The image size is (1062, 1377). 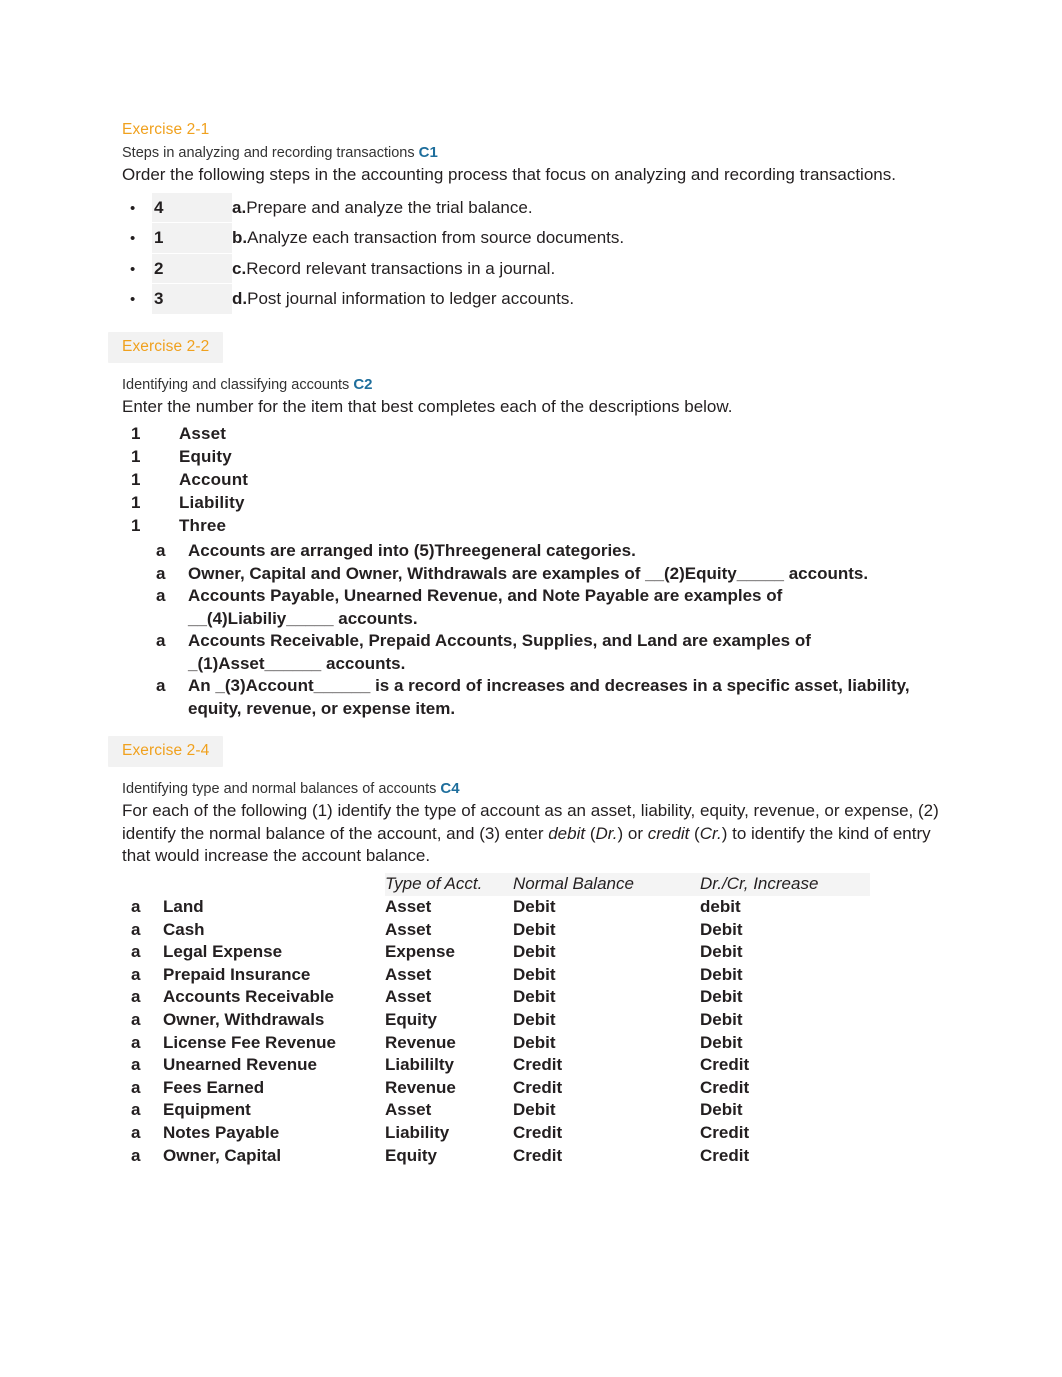 I want to click on column-header-marker, so click(x=142, y=885).